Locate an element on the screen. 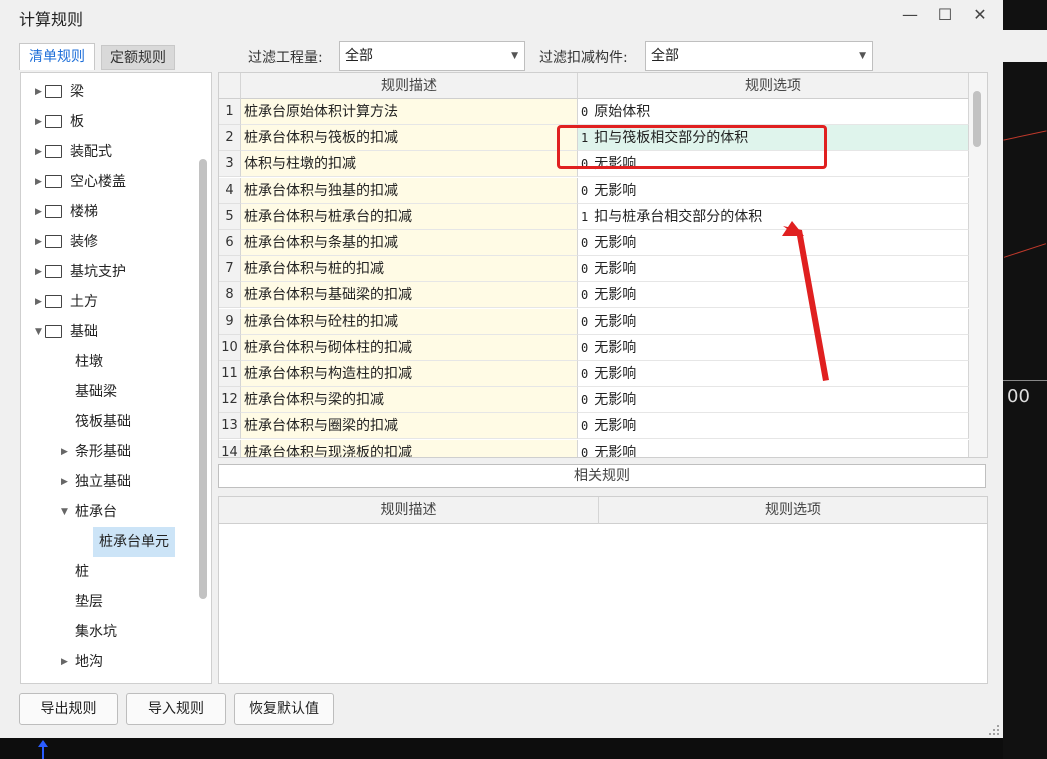 Image resolution: width=1047 pixels, height=759 pixels. grid-scrollbar is located at coordinates (977, 119).